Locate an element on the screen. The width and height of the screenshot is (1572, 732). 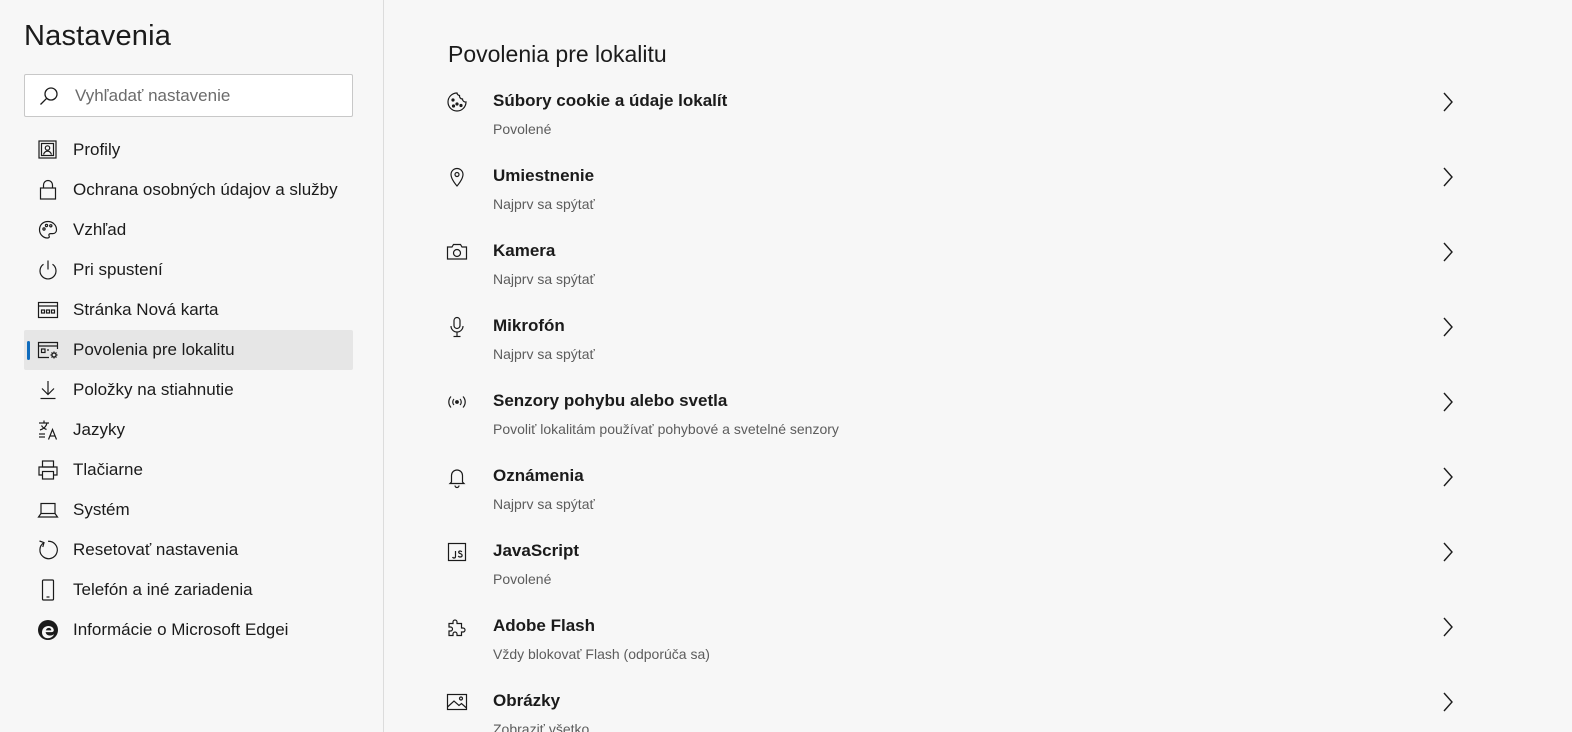
sidebar-item-new-tab-page: Stránka Nová karta is located at coordinates (188, 310).